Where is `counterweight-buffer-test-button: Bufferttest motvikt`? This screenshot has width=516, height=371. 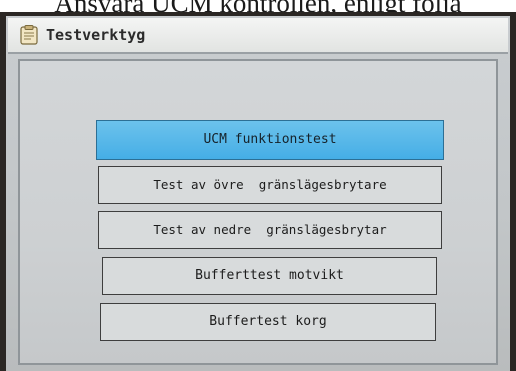
counterweight-buffer-test-button: Bufferttest motvikt is located at coordinates (269, 276).